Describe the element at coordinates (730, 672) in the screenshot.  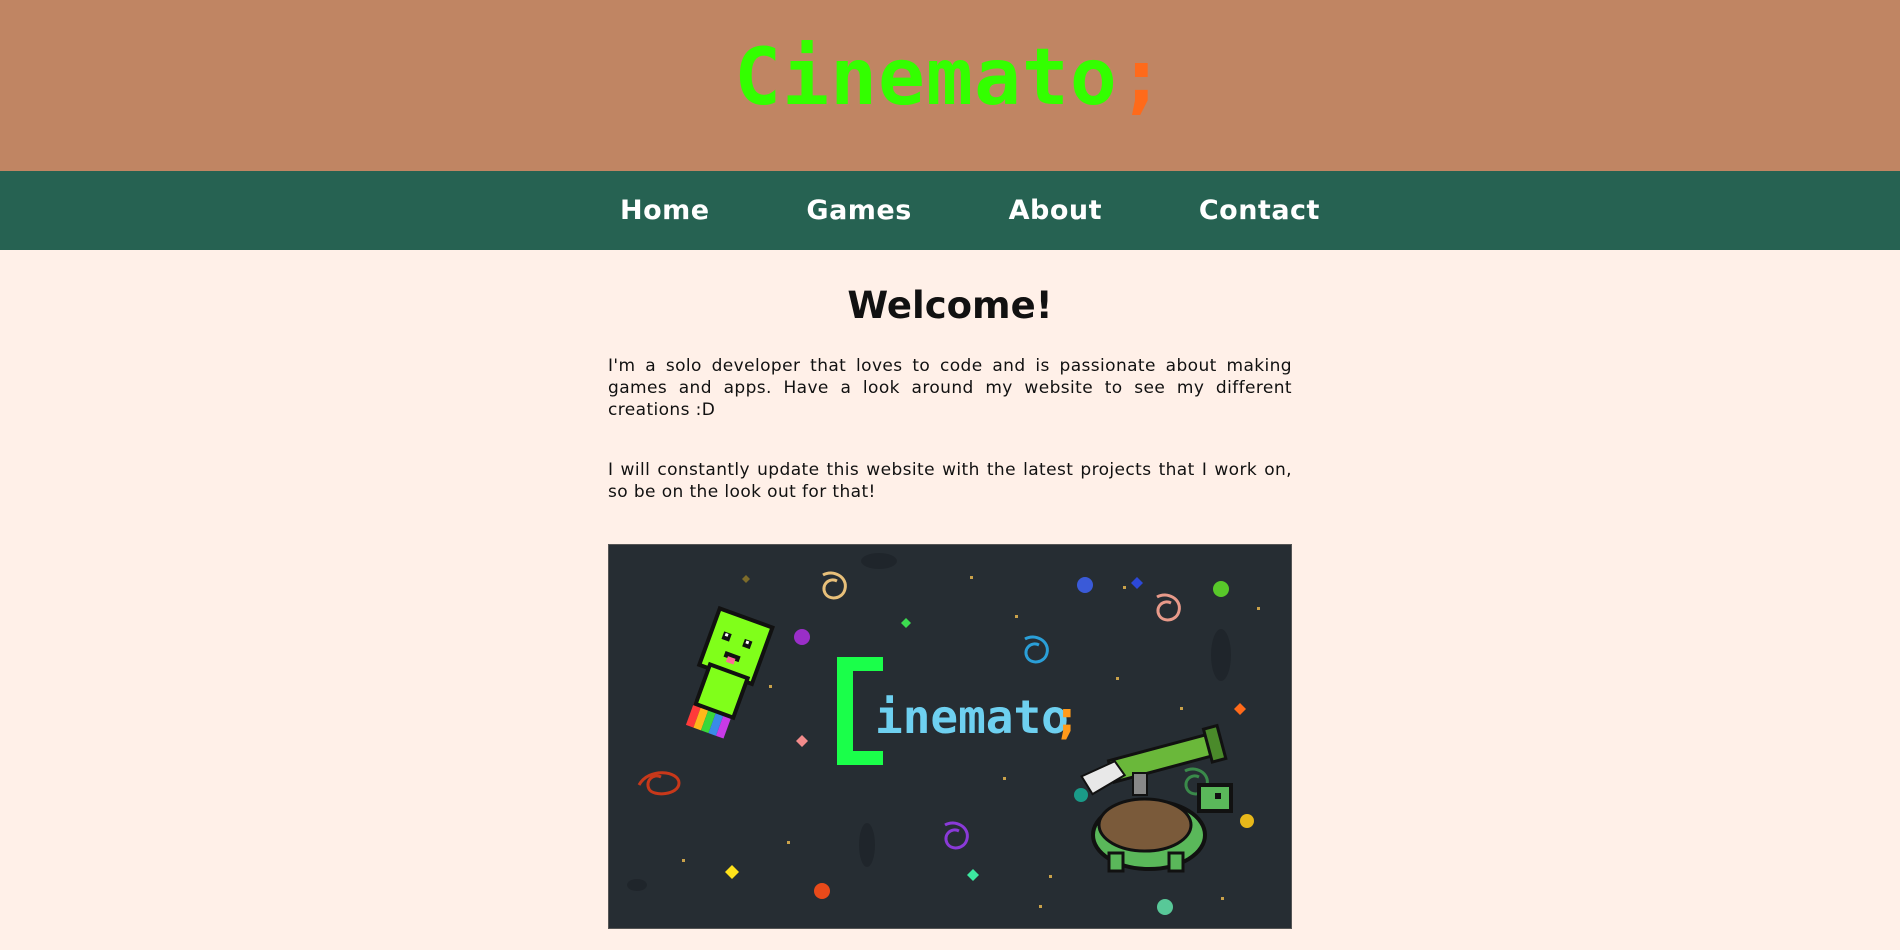
I see `green-mascot-icon` at that location.